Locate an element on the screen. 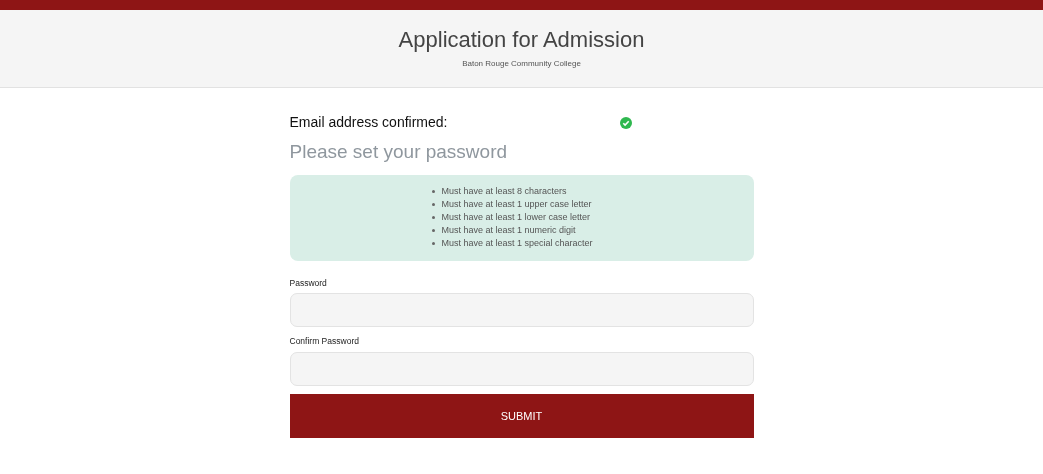  section-heading: Please set your password is located at coordinates (399, 152).